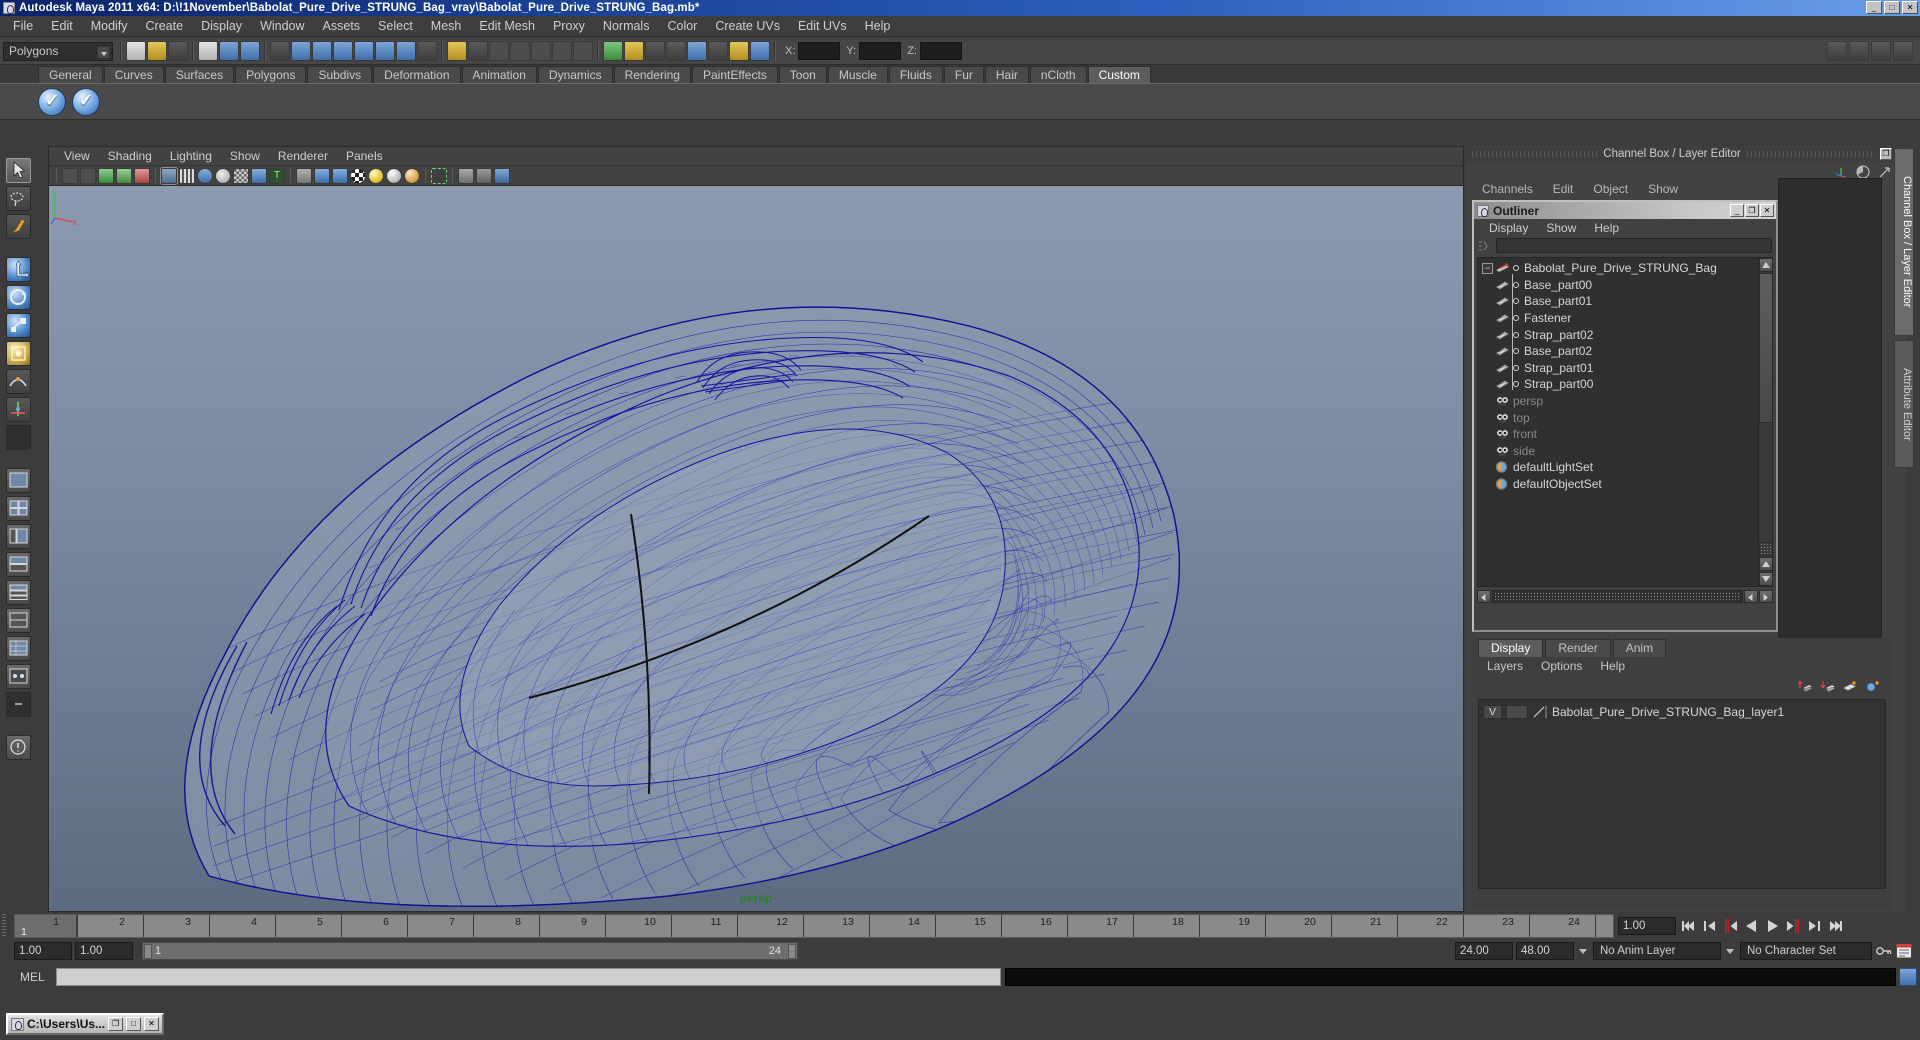 The image size is (1920, 1040). I want to click on menu-edit-mesh: Edit Mesh, so click(507, 26).